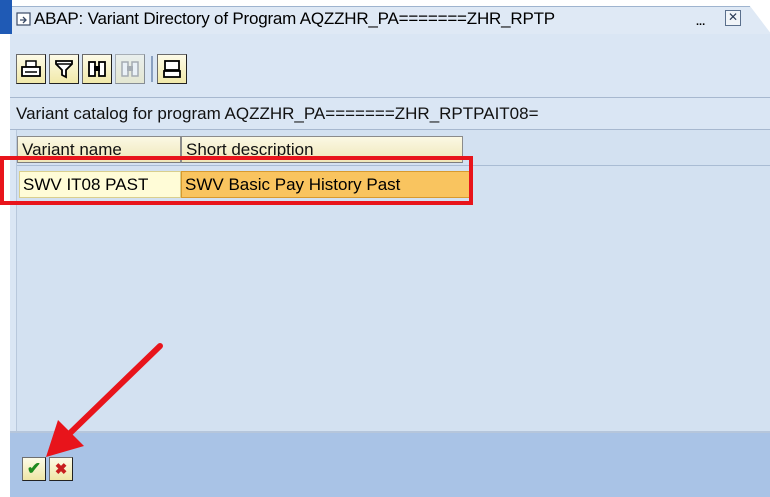 Image resolution: width=770 pixels, height=497 pixels. I want to click on filter-icon, so click(64, 69).